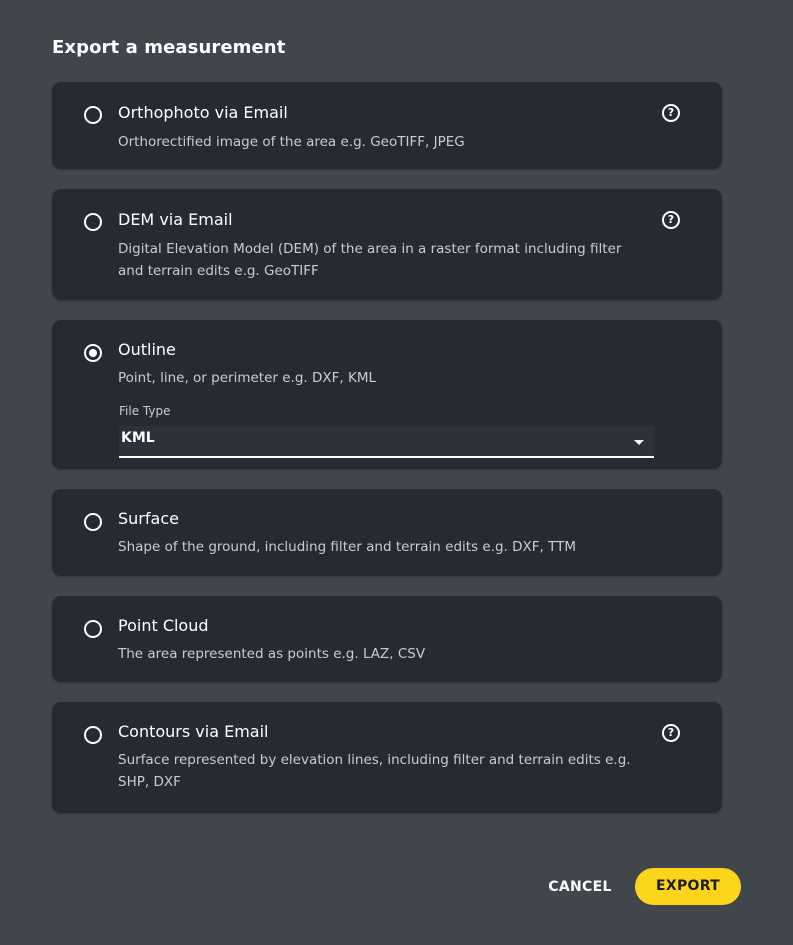 The height and width of the screenshot is (945, 793). I want to click on file-type-select: KML, so click(386, 442).